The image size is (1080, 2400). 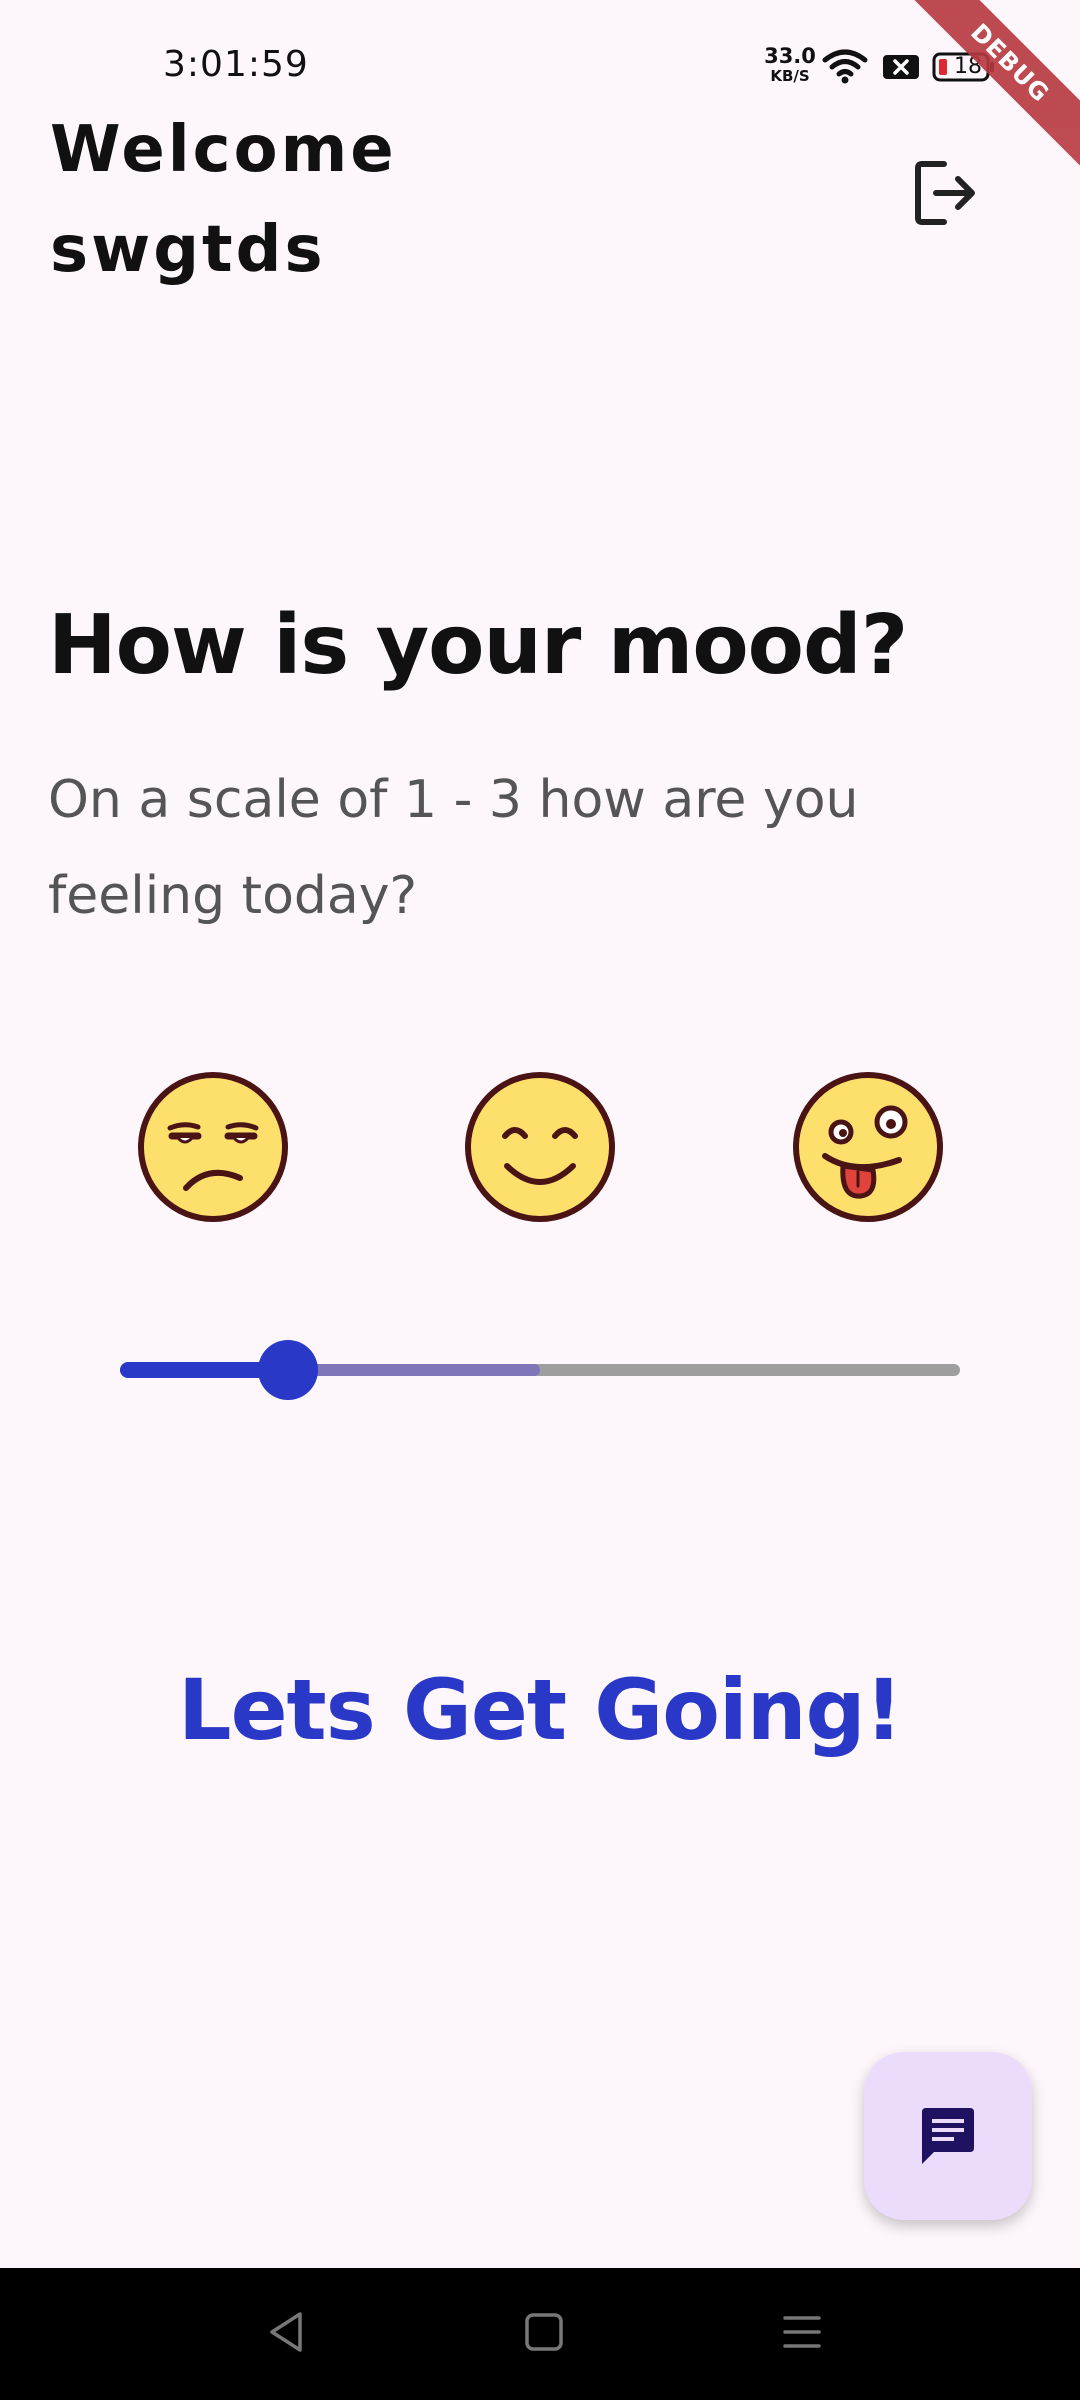 I want to click on chat-icon, so click(x=948, y=2136).